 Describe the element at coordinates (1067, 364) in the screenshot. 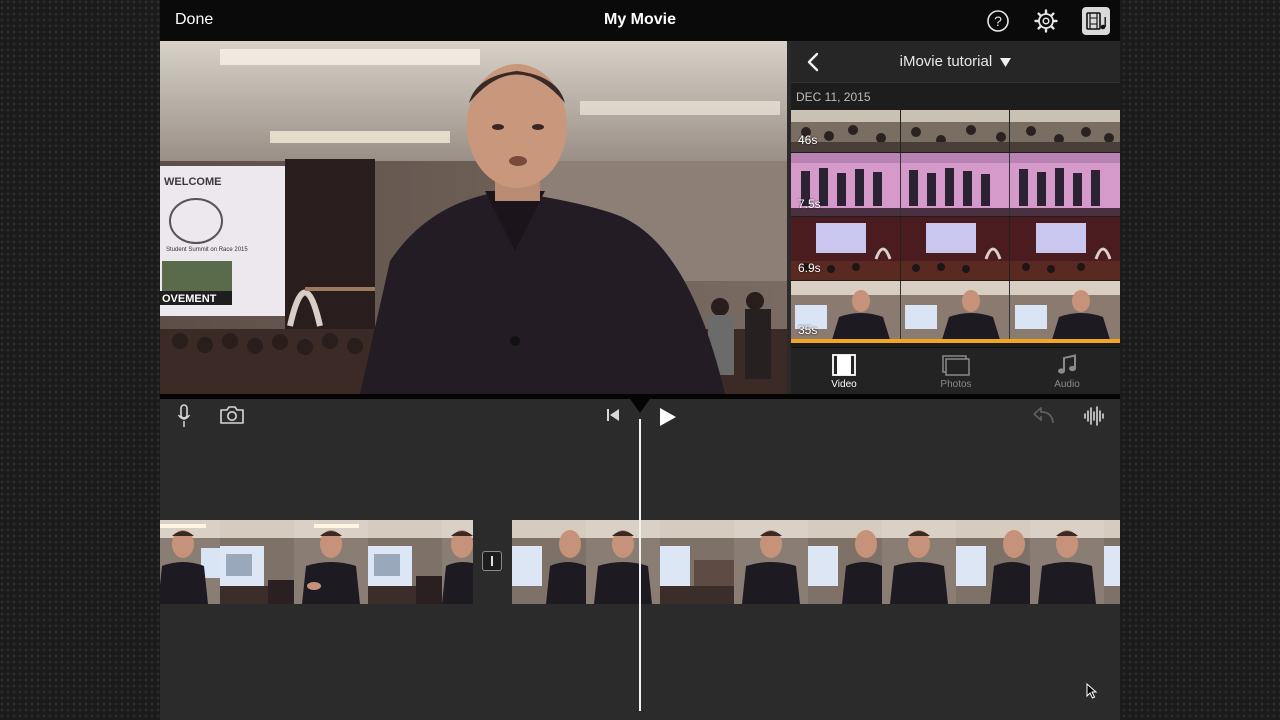

I see `music-note-icon` at that location.